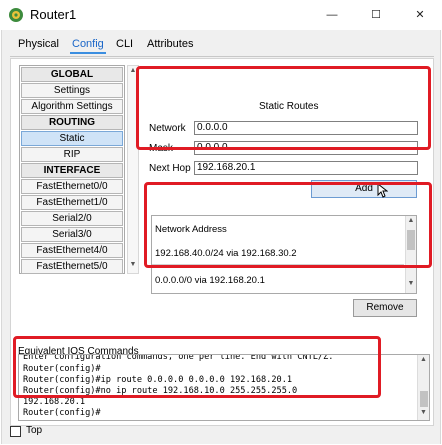 The image size is (442, 445). Describe the element at coordinates (376, 15) in the screenshot. I see `maximize-button: ☐` at that location.